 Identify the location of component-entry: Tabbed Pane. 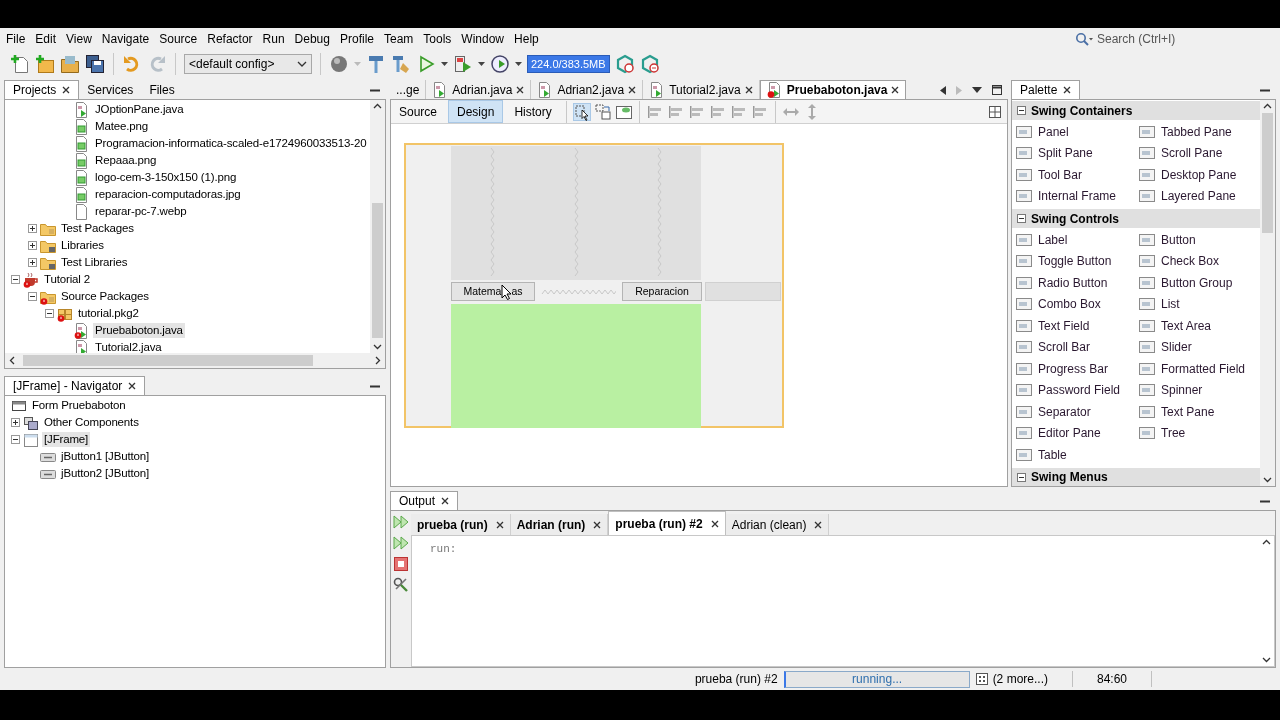
(1199, 132).